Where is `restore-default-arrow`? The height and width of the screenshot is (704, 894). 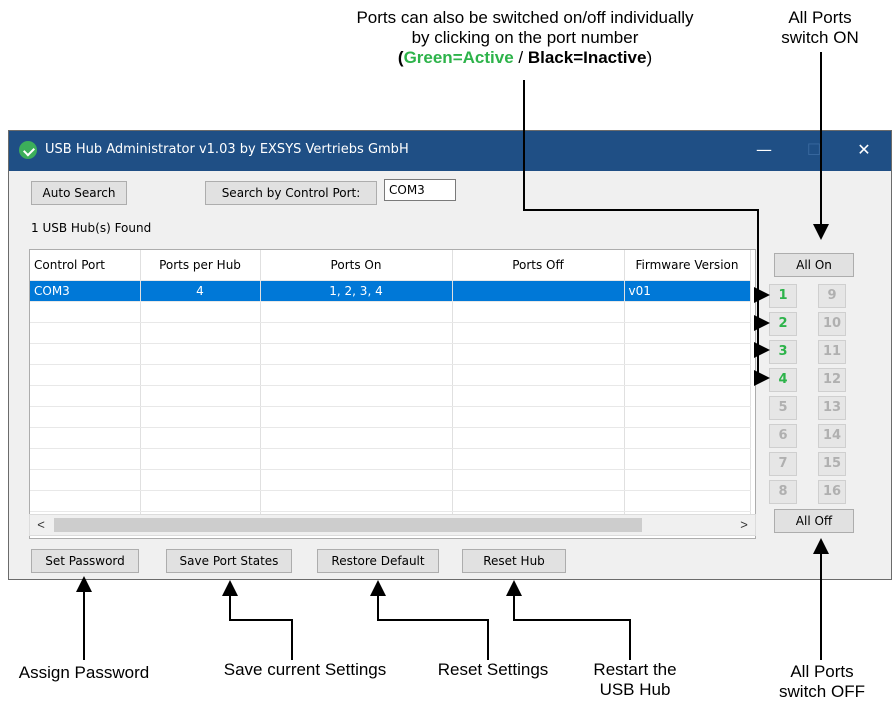 restore-default-arrow is located at coordinates (429, 620).